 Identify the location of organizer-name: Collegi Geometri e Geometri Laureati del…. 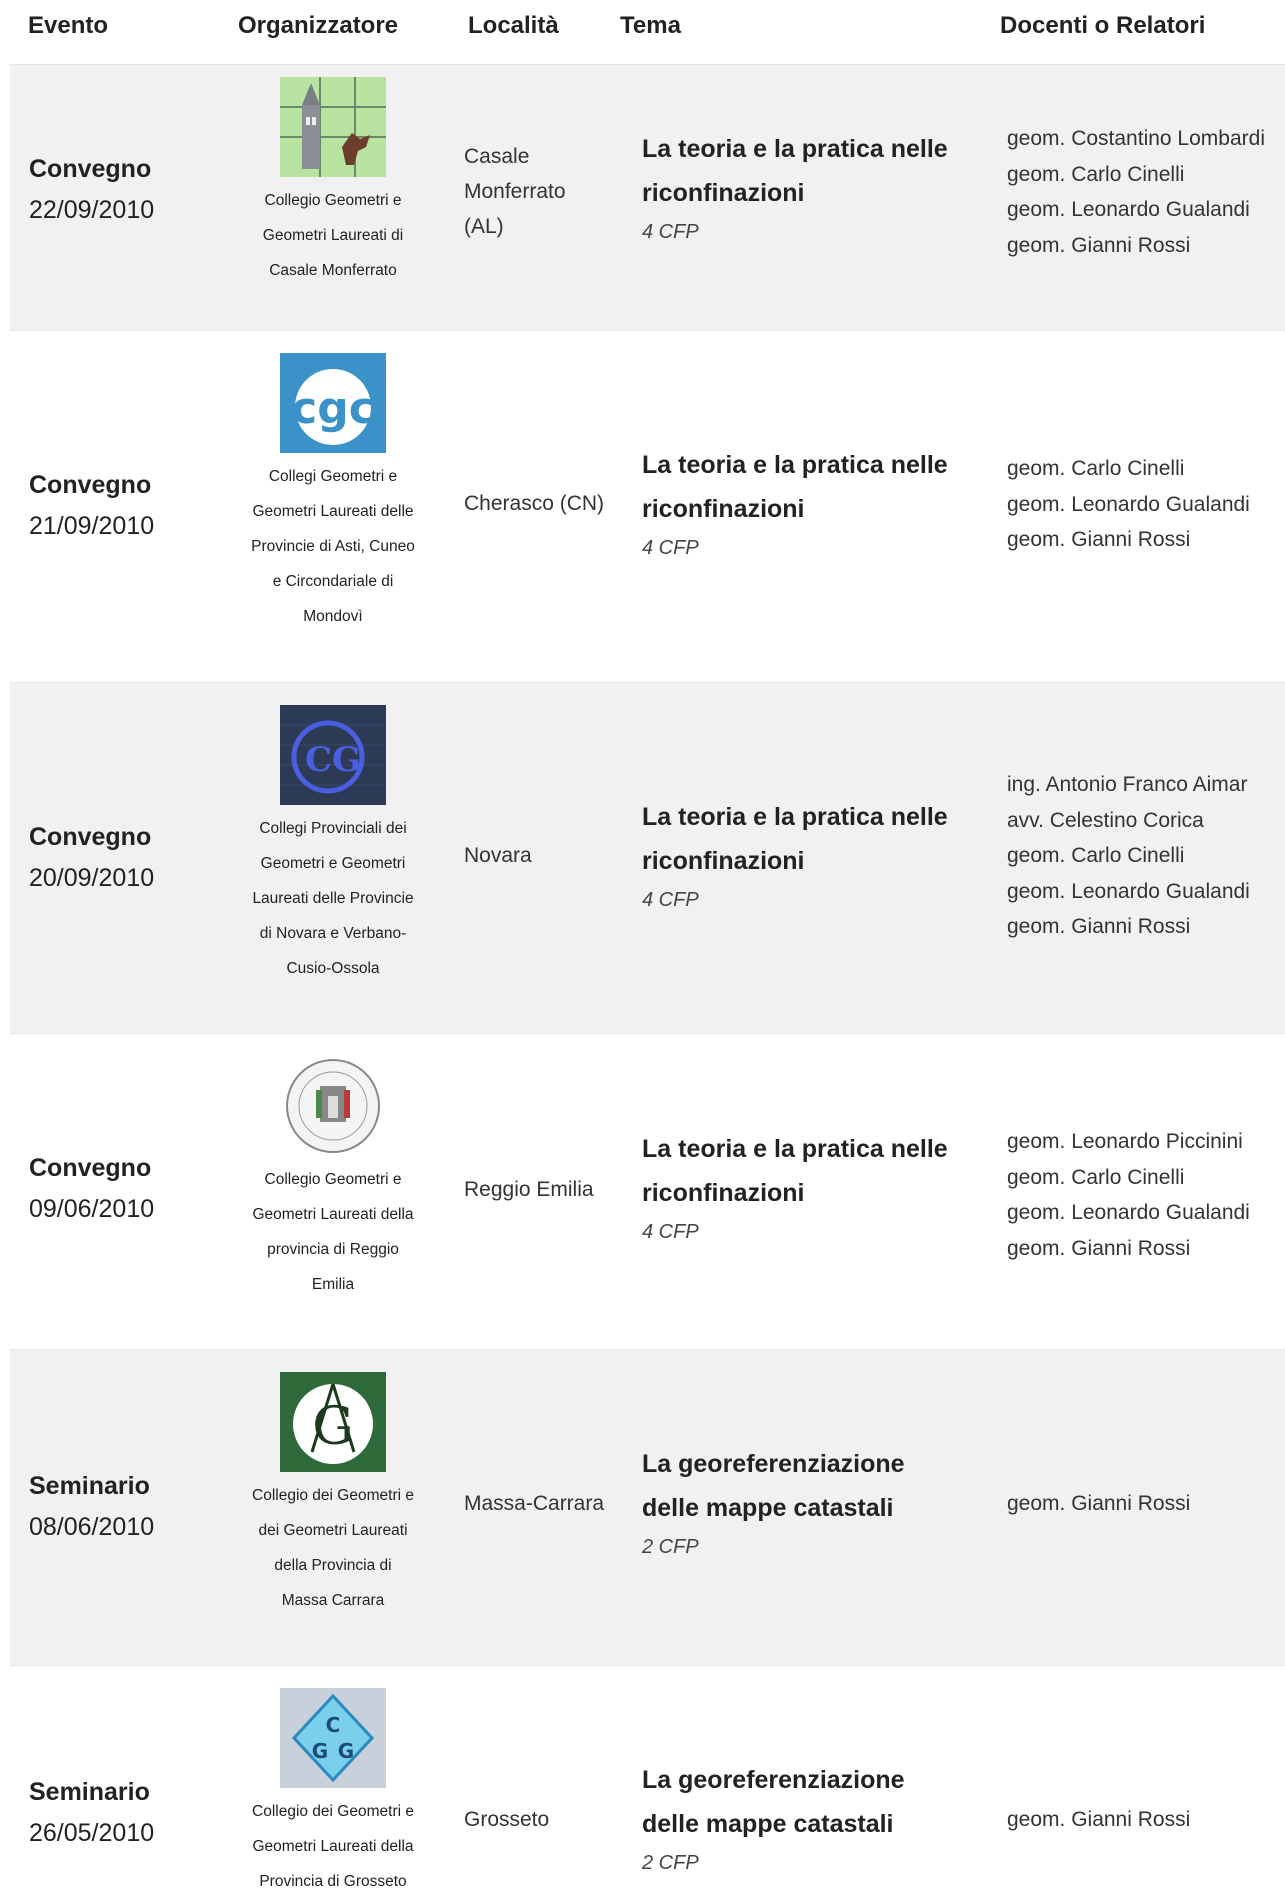
(333, 546).